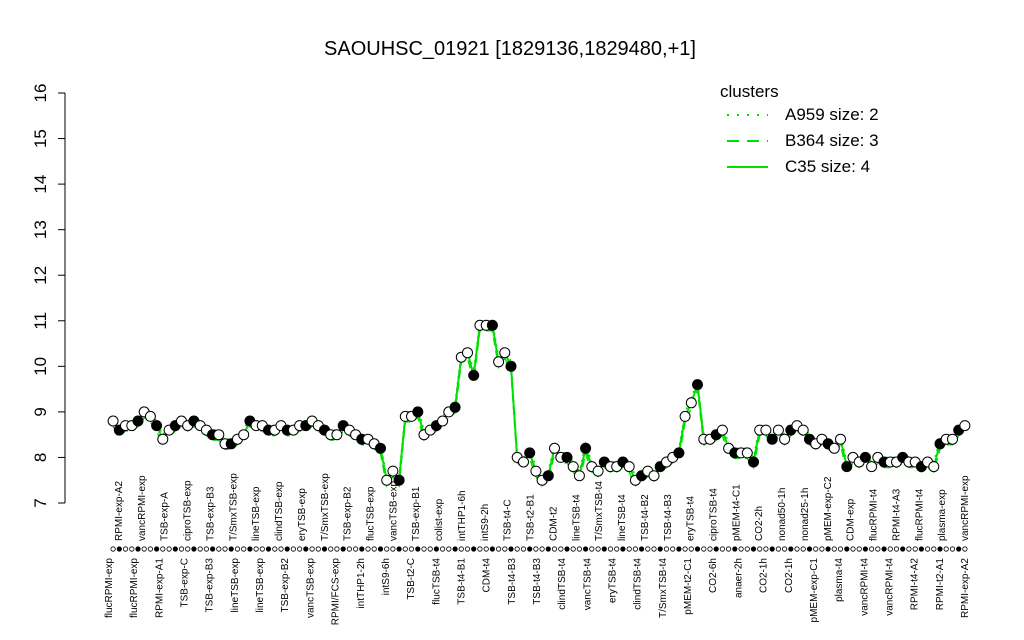 The image size is (1024, 640). I want to click on bottom-condition-label: RPMI/FCS-exp, so click(336, 592).